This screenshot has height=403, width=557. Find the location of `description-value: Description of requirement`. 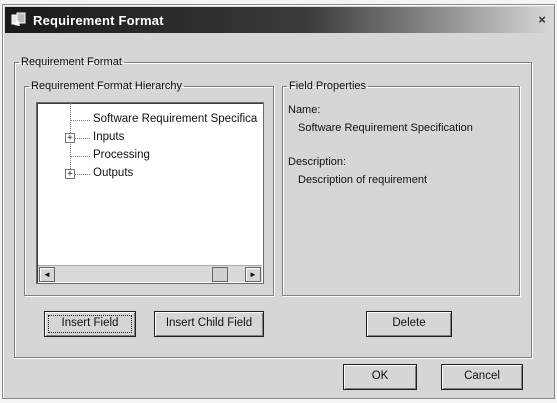

description-value: Description of requirement is located at coordinates (363, 180).